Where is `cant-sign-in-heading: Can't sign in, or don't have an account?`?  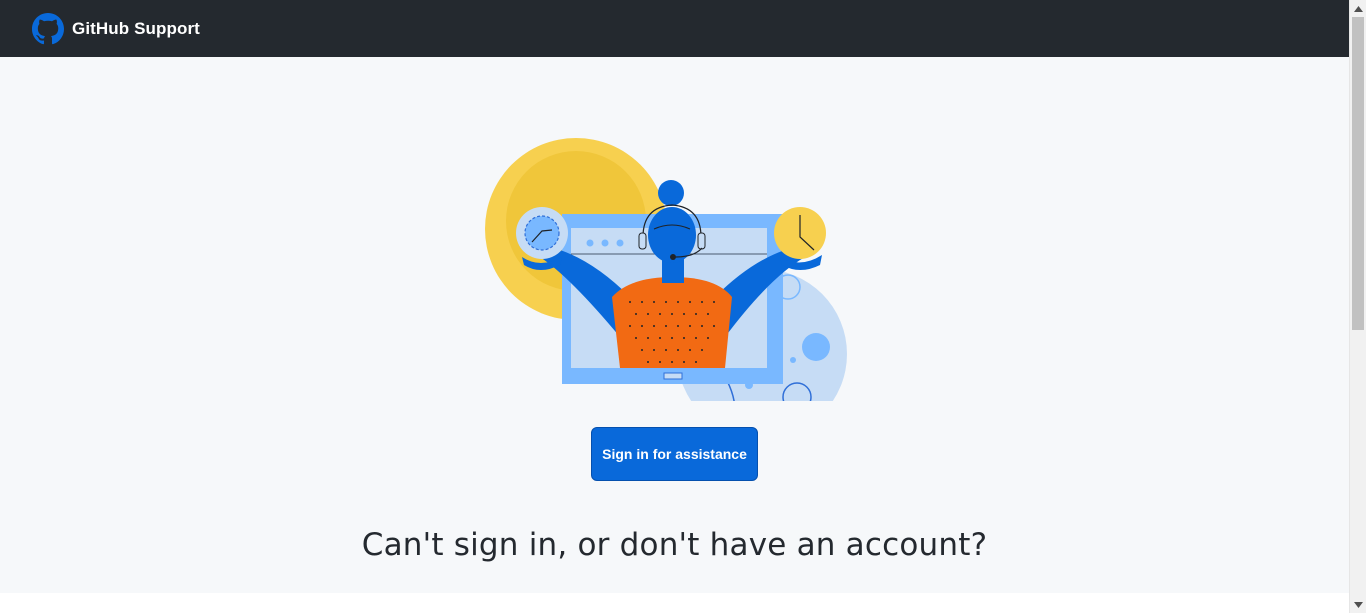 cant-sign-in-heading: Can't sign in, or don't have an account? is located at coordinates (674, 545).